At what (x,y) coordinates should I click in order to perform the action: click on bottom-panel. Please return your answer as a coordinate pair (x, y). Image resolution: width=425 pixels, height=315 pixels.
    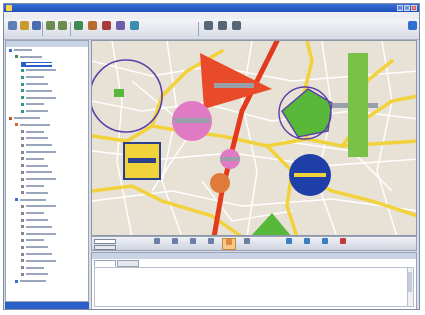
    Looking at the image, I should click on (254, 280).